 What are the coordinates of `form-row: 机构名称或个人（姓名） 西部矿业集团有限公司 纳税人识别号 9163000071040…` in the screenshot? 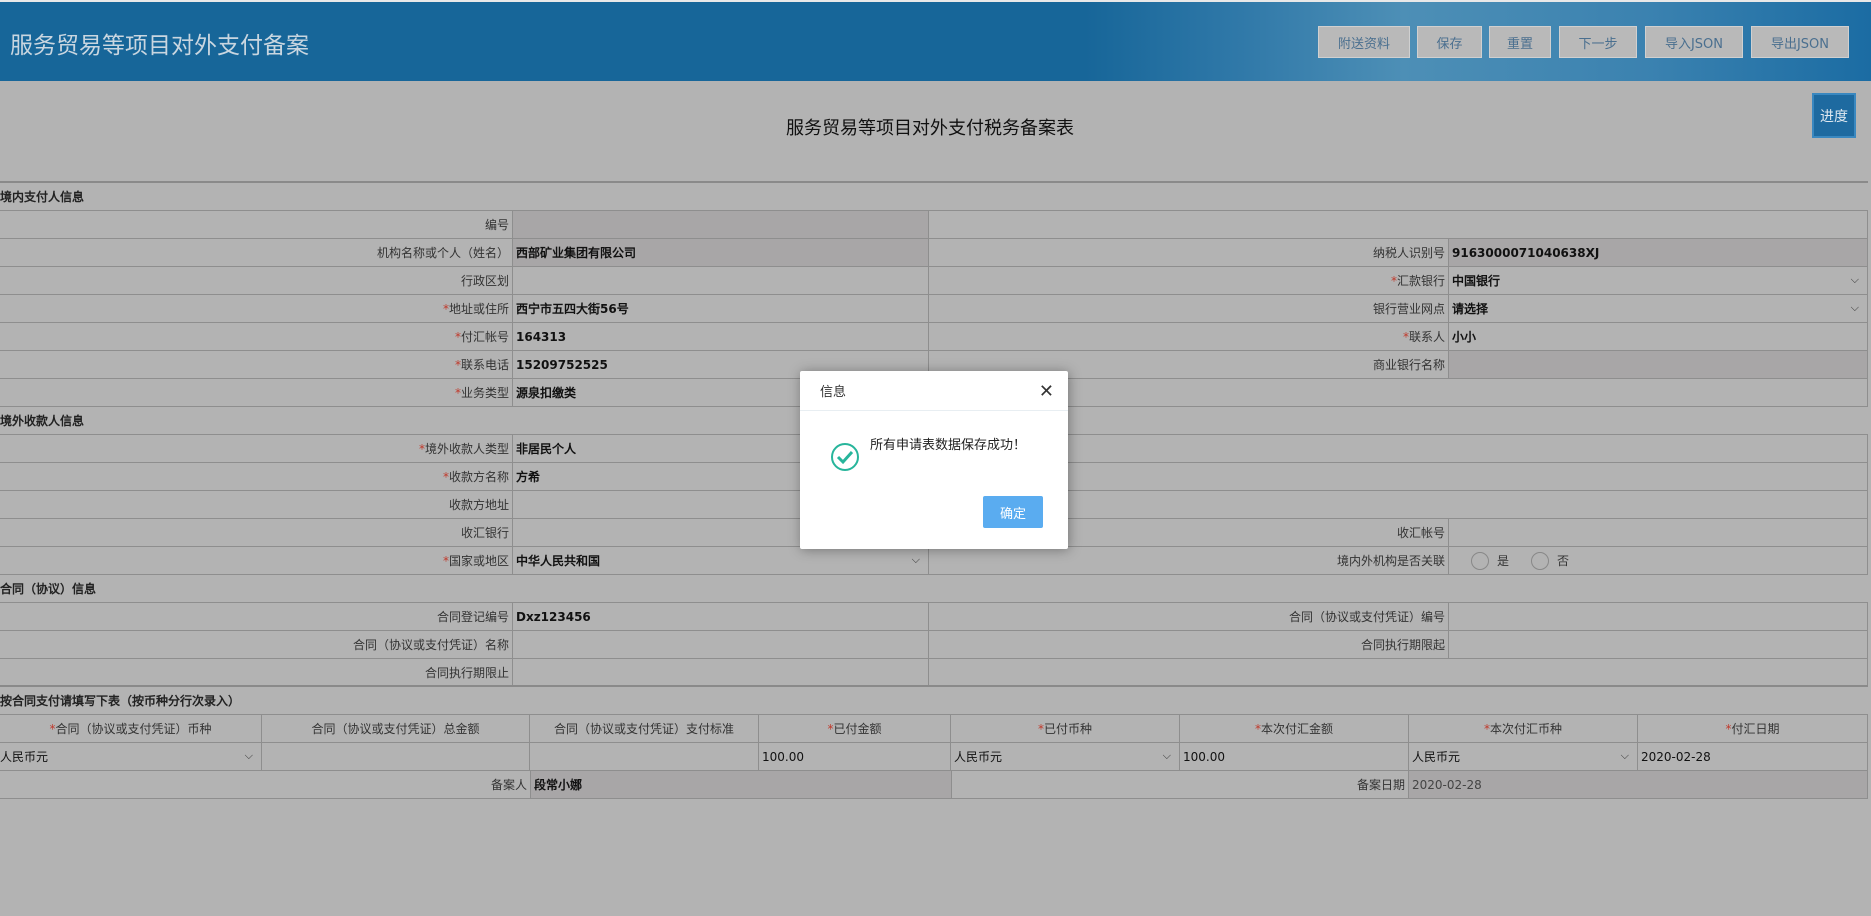 It's located at (934, 253).